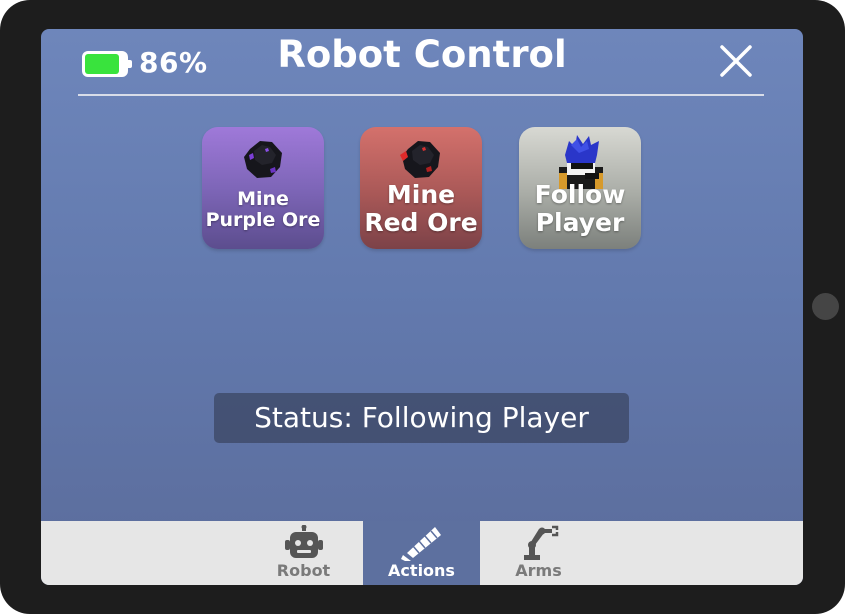  I want to click on status-text: Status: Following Player, so click(421, 418).